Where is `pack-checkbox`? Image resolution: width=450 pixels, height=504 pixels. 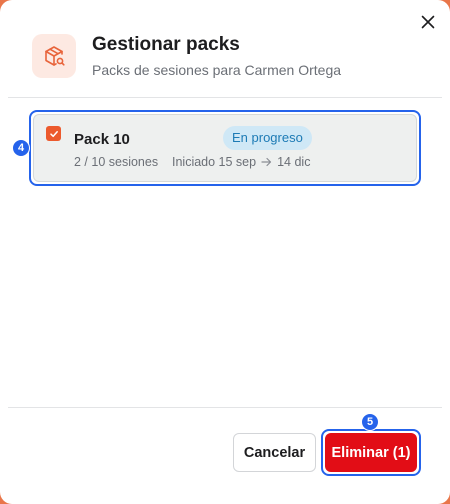
pack-checkbox is located at coordinates (53, 133).